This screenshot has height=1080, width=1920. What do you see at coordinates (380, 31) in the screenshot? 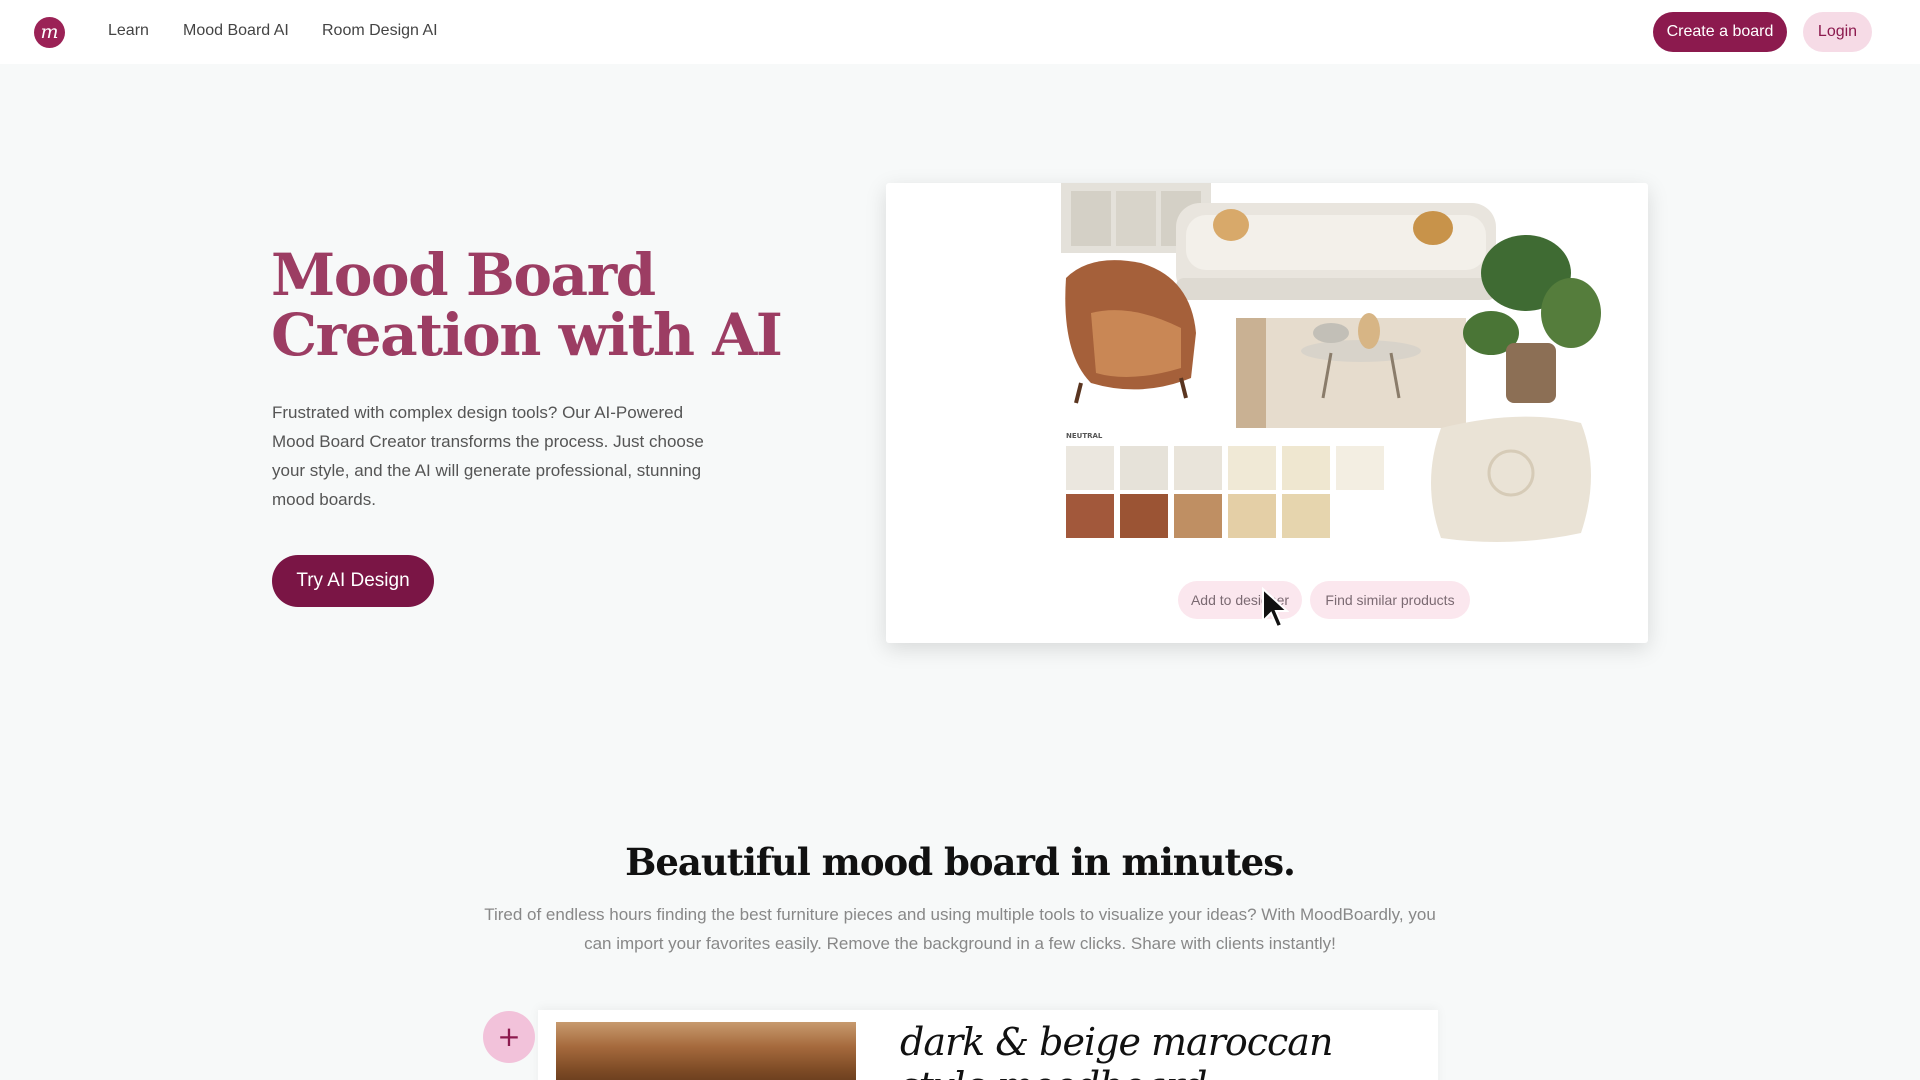
I see `nav-link-room-design-ai: Room Design AI` at bounding box center [380, 31].